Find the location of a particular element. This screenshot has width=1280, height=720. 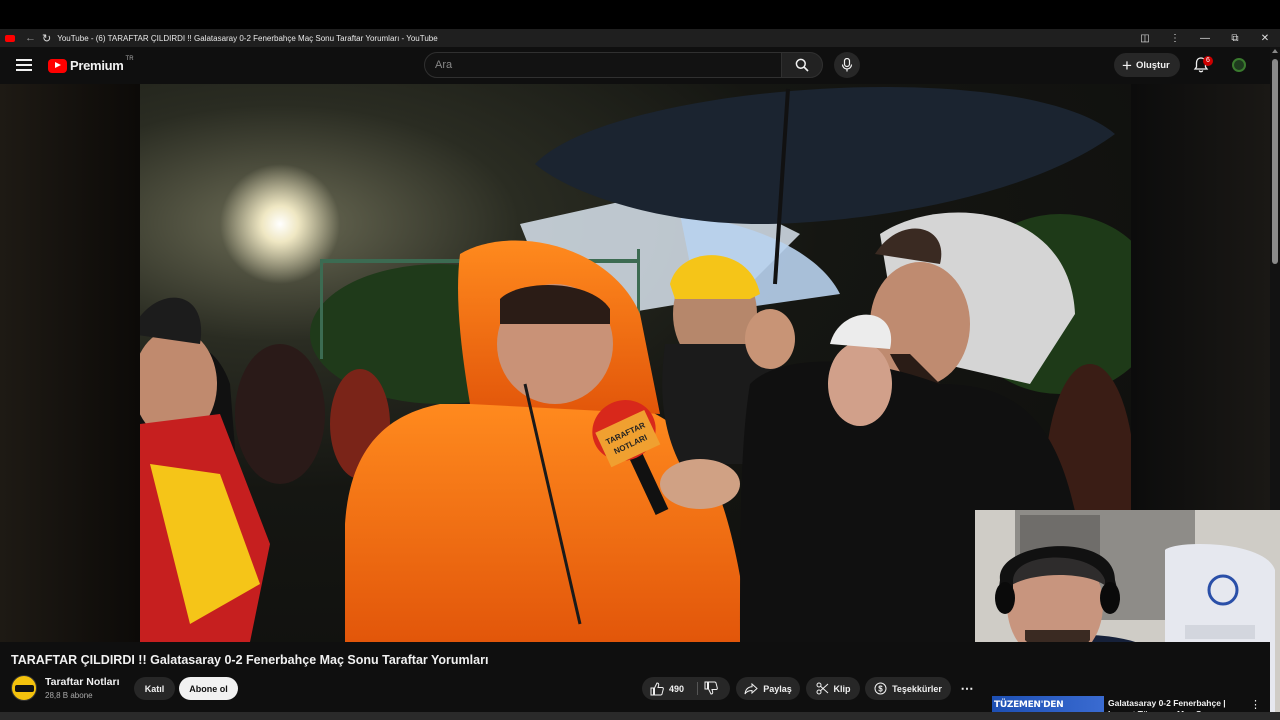

extensions-icon: ◫ is located at coordinates (1145, 38).